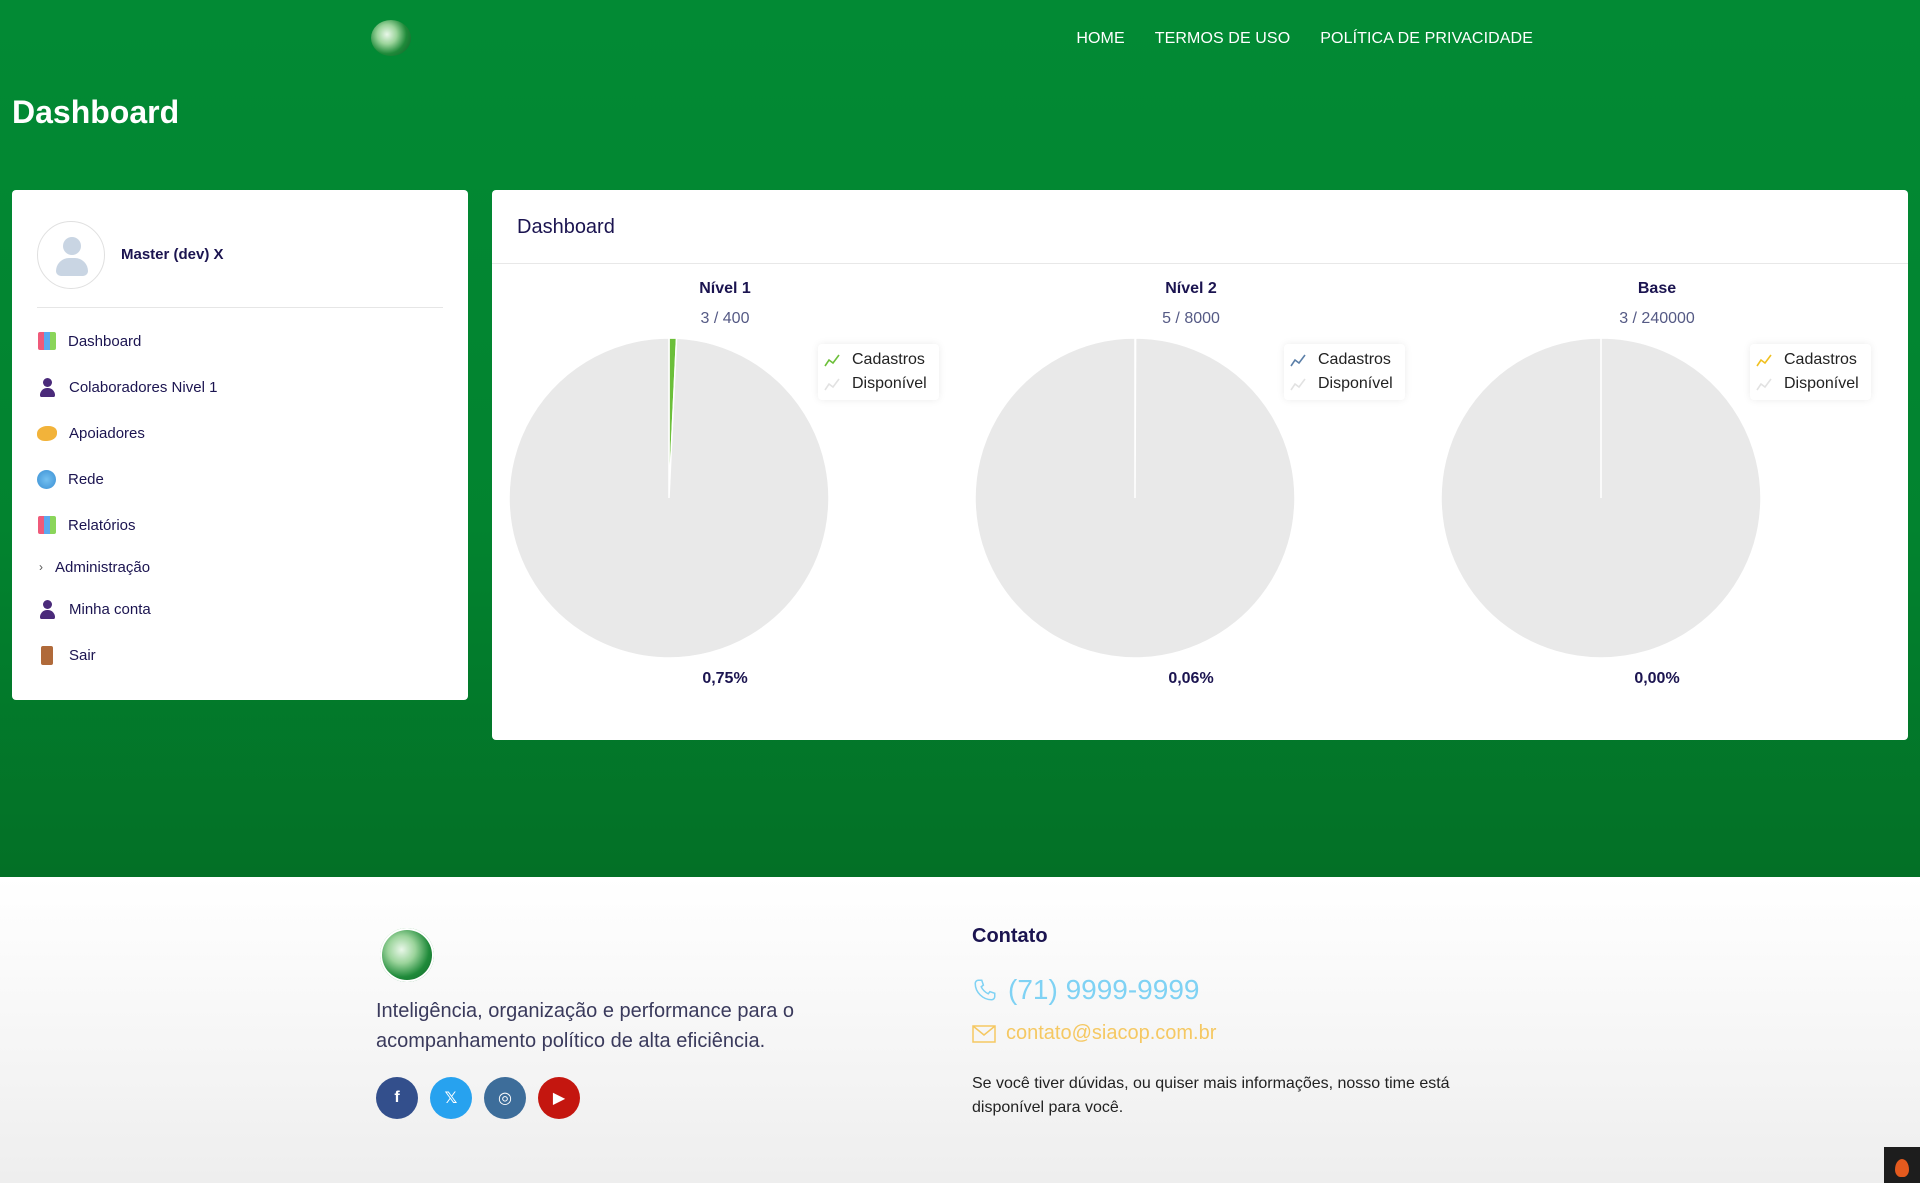 This screenshot has height=1183, width=1920. I want to click on user-name: Master (dev) X, so click(172, 254).